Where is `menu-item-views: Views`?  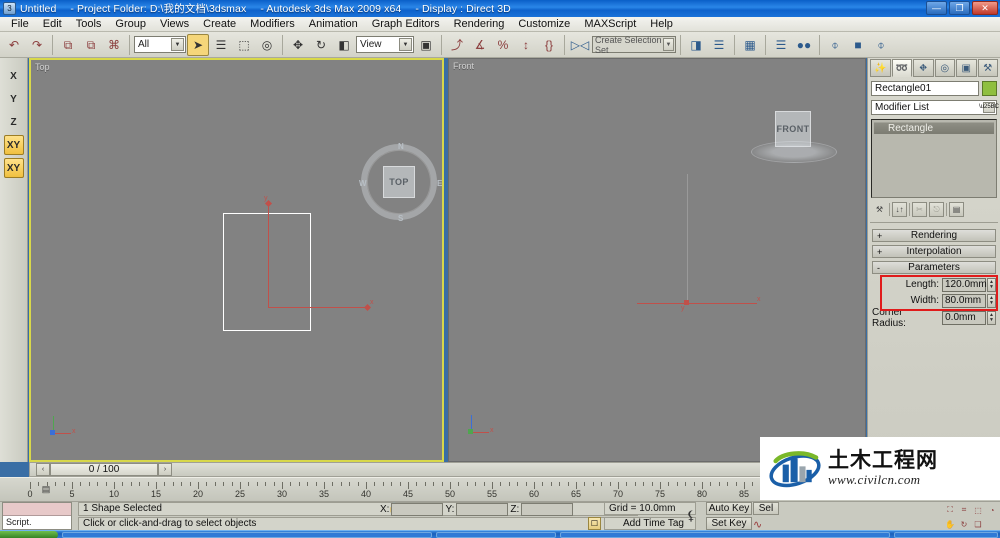
menu-item-views: Views is located at coordinates (174, 24).